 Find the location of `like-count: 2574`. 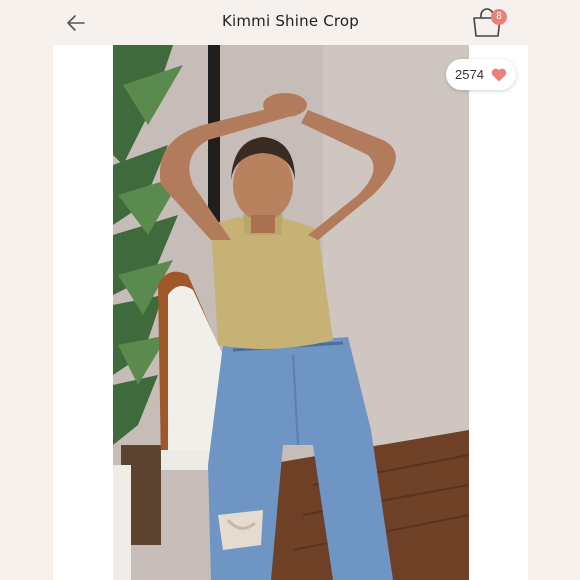

like-count: 2574 is located at coordinates (469, 74).